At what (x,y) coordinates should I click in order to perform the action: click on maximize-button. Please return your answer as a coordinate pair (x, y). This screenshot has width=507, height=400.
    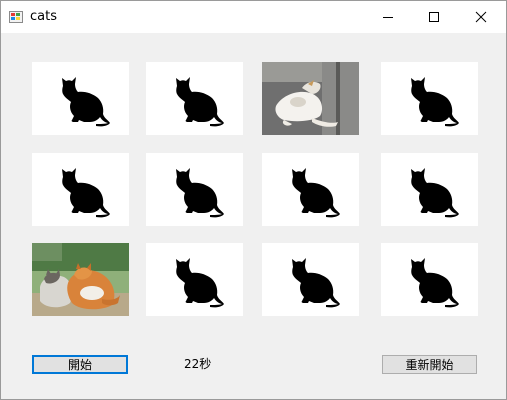
    Looking at the image, I should click on (434, 17).